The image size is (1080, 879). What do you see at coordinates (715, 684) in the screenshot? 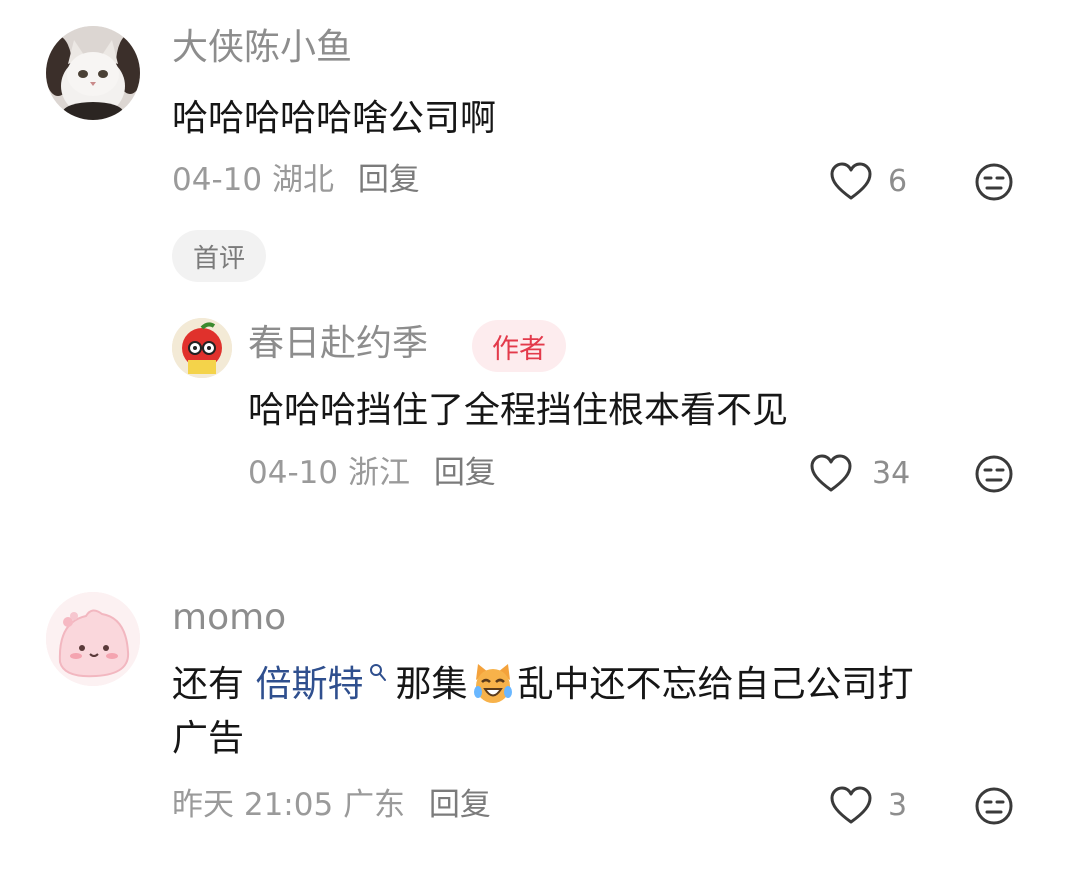
I see `comment-text-segment: 乱中还不忘给自己公司打` at bounding box center [715, 684].